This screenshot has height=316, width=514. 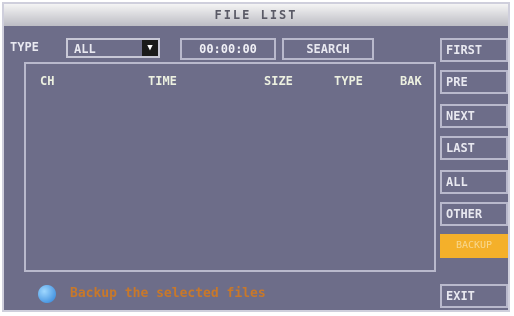 I want to click on info-icon, so click(x=47, y=294).